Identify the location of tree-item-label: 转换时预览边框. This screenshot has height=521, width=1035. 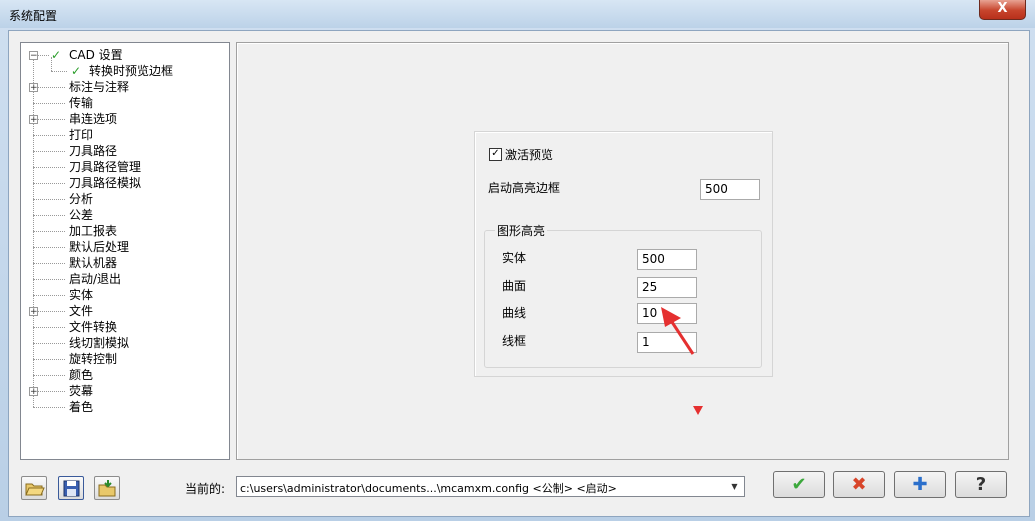
(131, 71).